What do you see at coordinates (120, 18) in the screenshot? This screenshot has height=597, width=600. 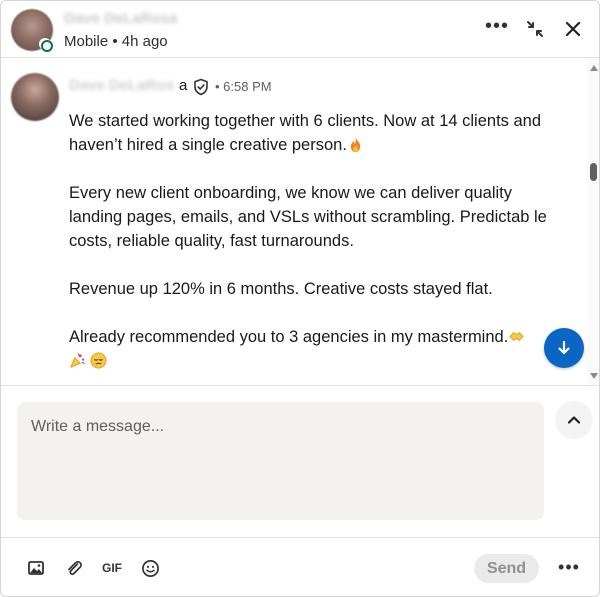 I see `contact-name: Dave DeLaRosa` at bounding box center [120, 18].